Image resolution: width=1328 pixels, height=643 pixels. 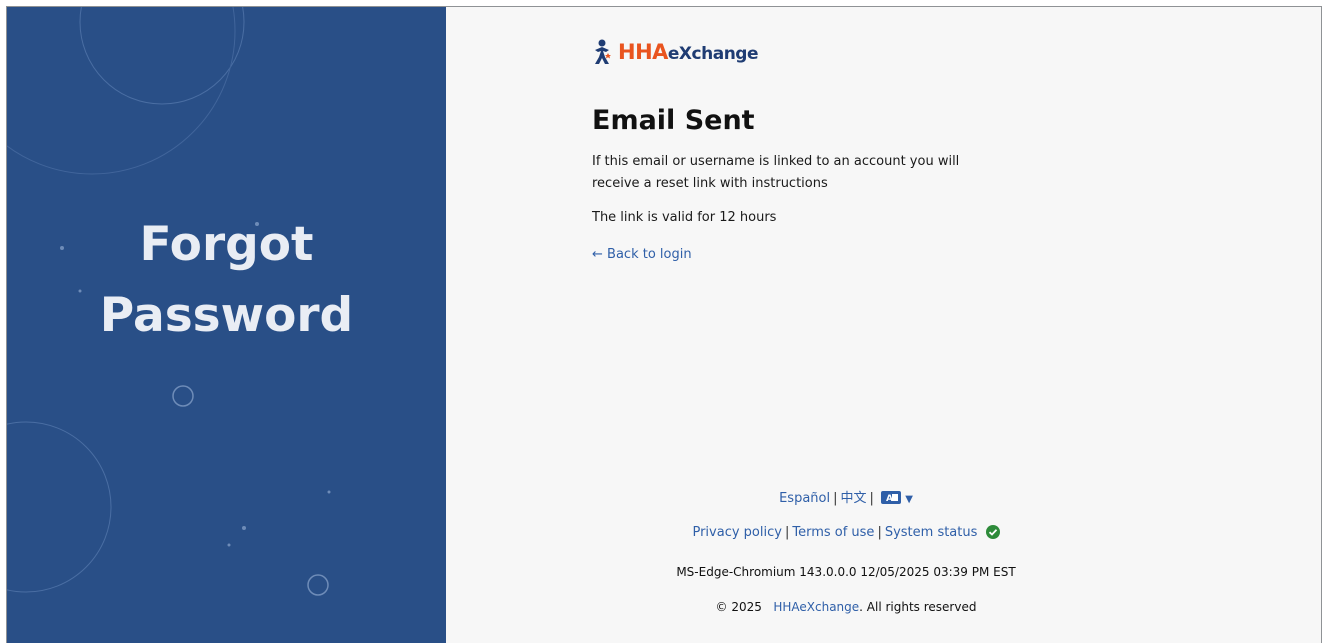 I want to click on hhaexchange-logo: HHAeXchange, so click(x=675, y=52).